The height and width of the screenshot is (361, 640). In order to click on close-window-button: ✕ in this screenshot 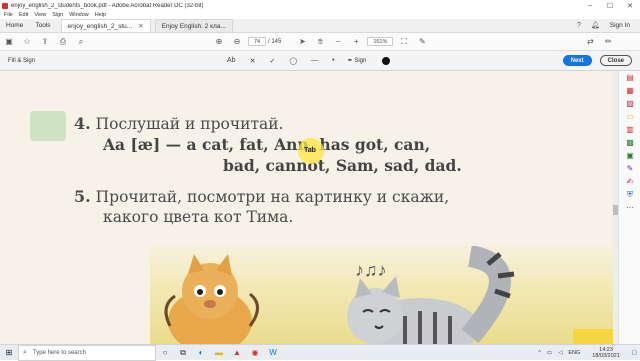, I will do `click(630, 5)`.